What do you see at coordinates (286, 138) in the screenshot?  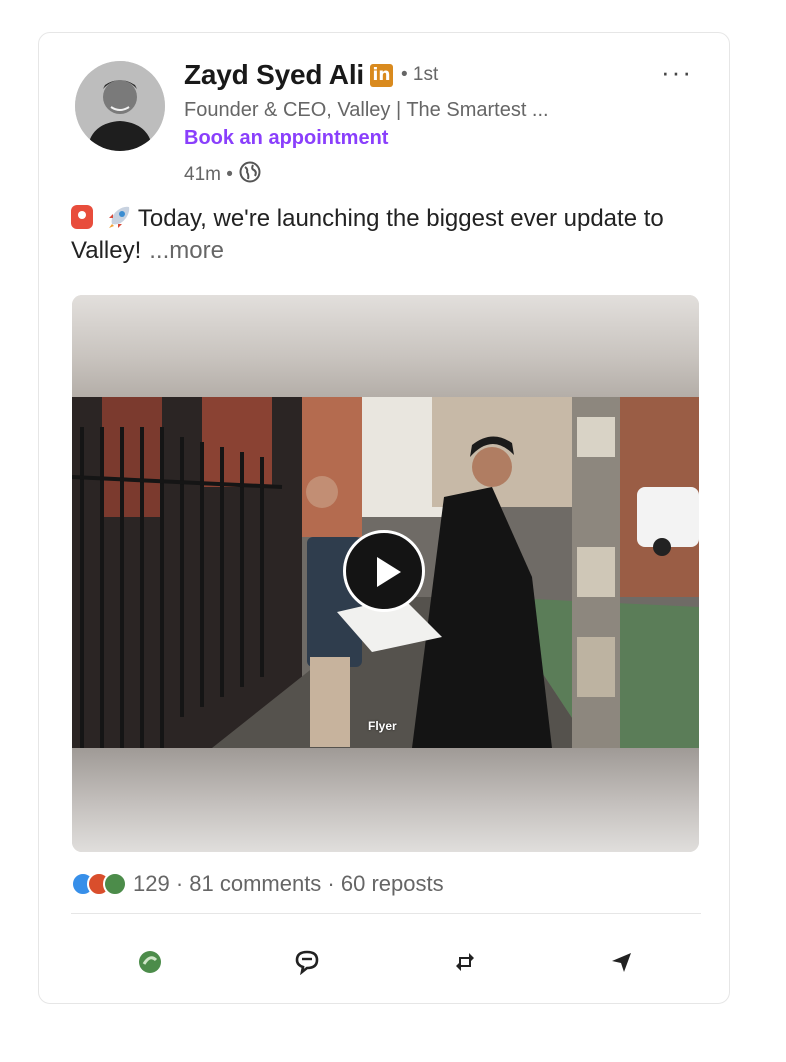 I see `book-appointment-link: Book an appointment` at bounding box center [286, 138].